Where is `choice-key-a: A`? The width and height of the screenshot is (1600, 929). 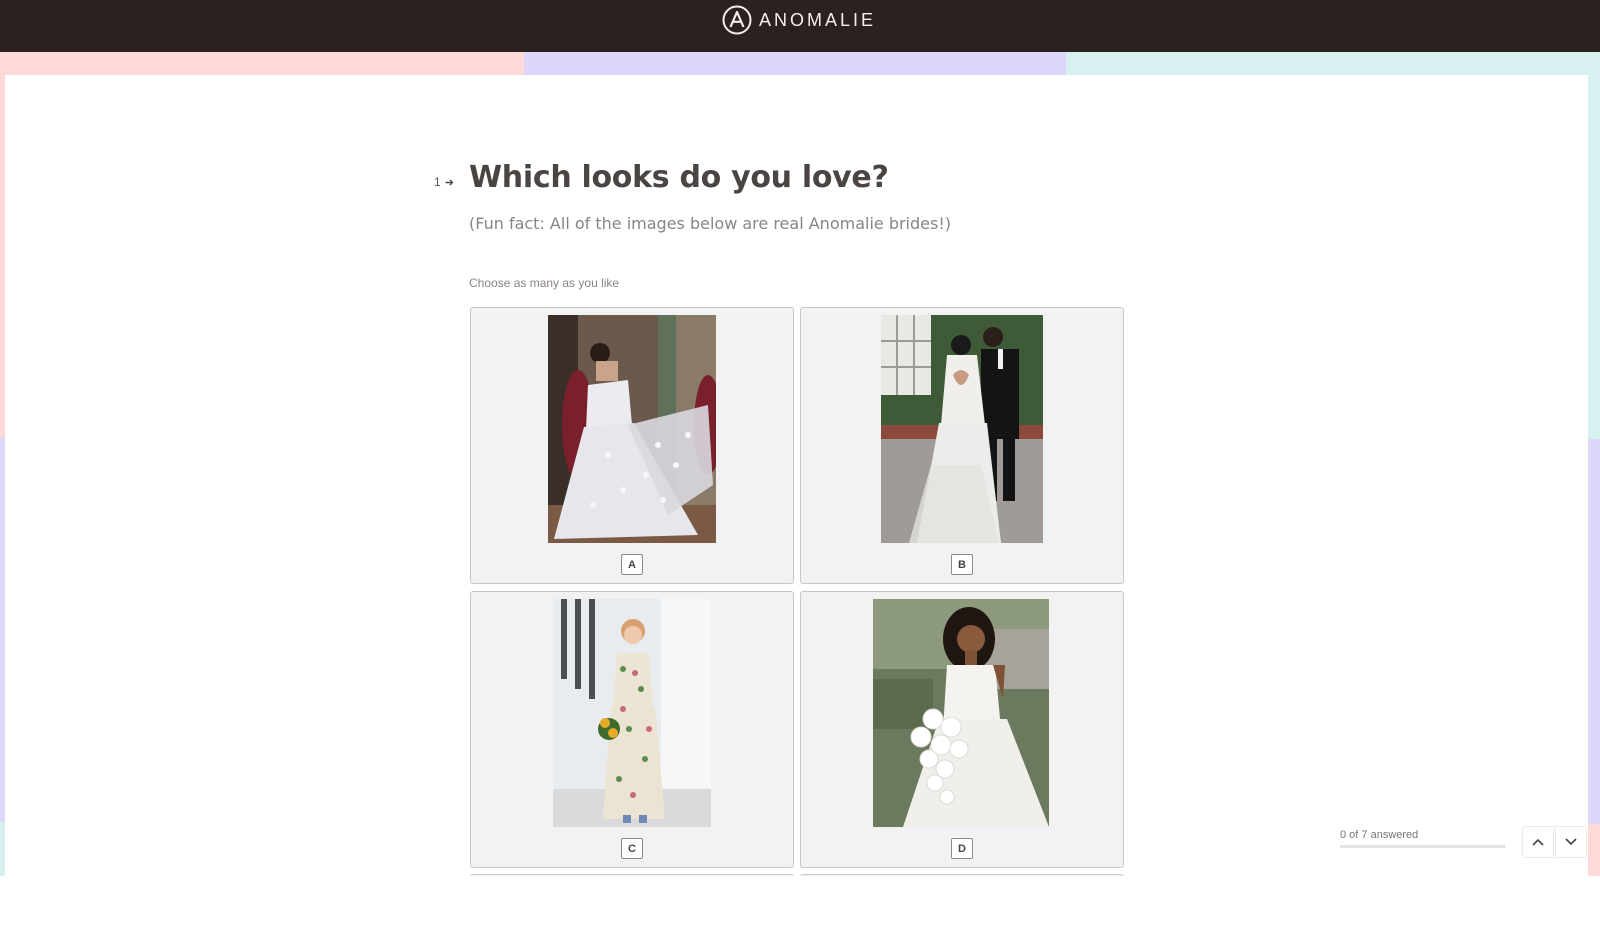
choice-key-a: A is located at coordinates (632, 564).